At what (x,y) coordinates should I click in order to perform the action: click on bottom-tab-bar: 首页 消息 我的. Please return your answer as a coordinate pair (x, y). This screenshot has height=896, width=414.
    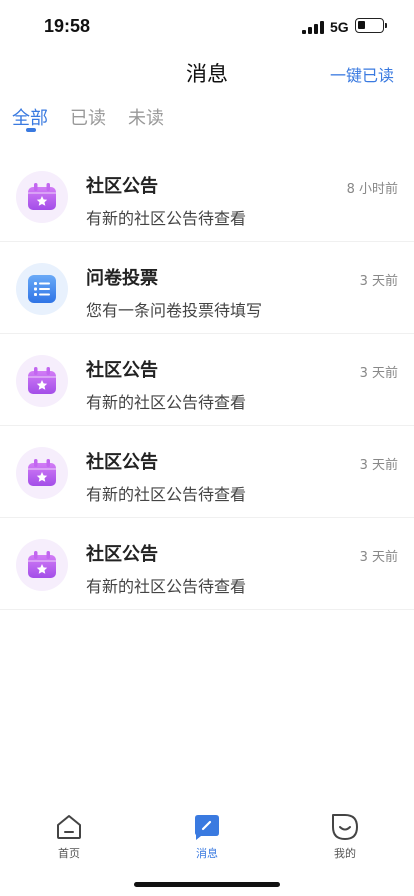
    Looking at the image, I should click on (207, 836).